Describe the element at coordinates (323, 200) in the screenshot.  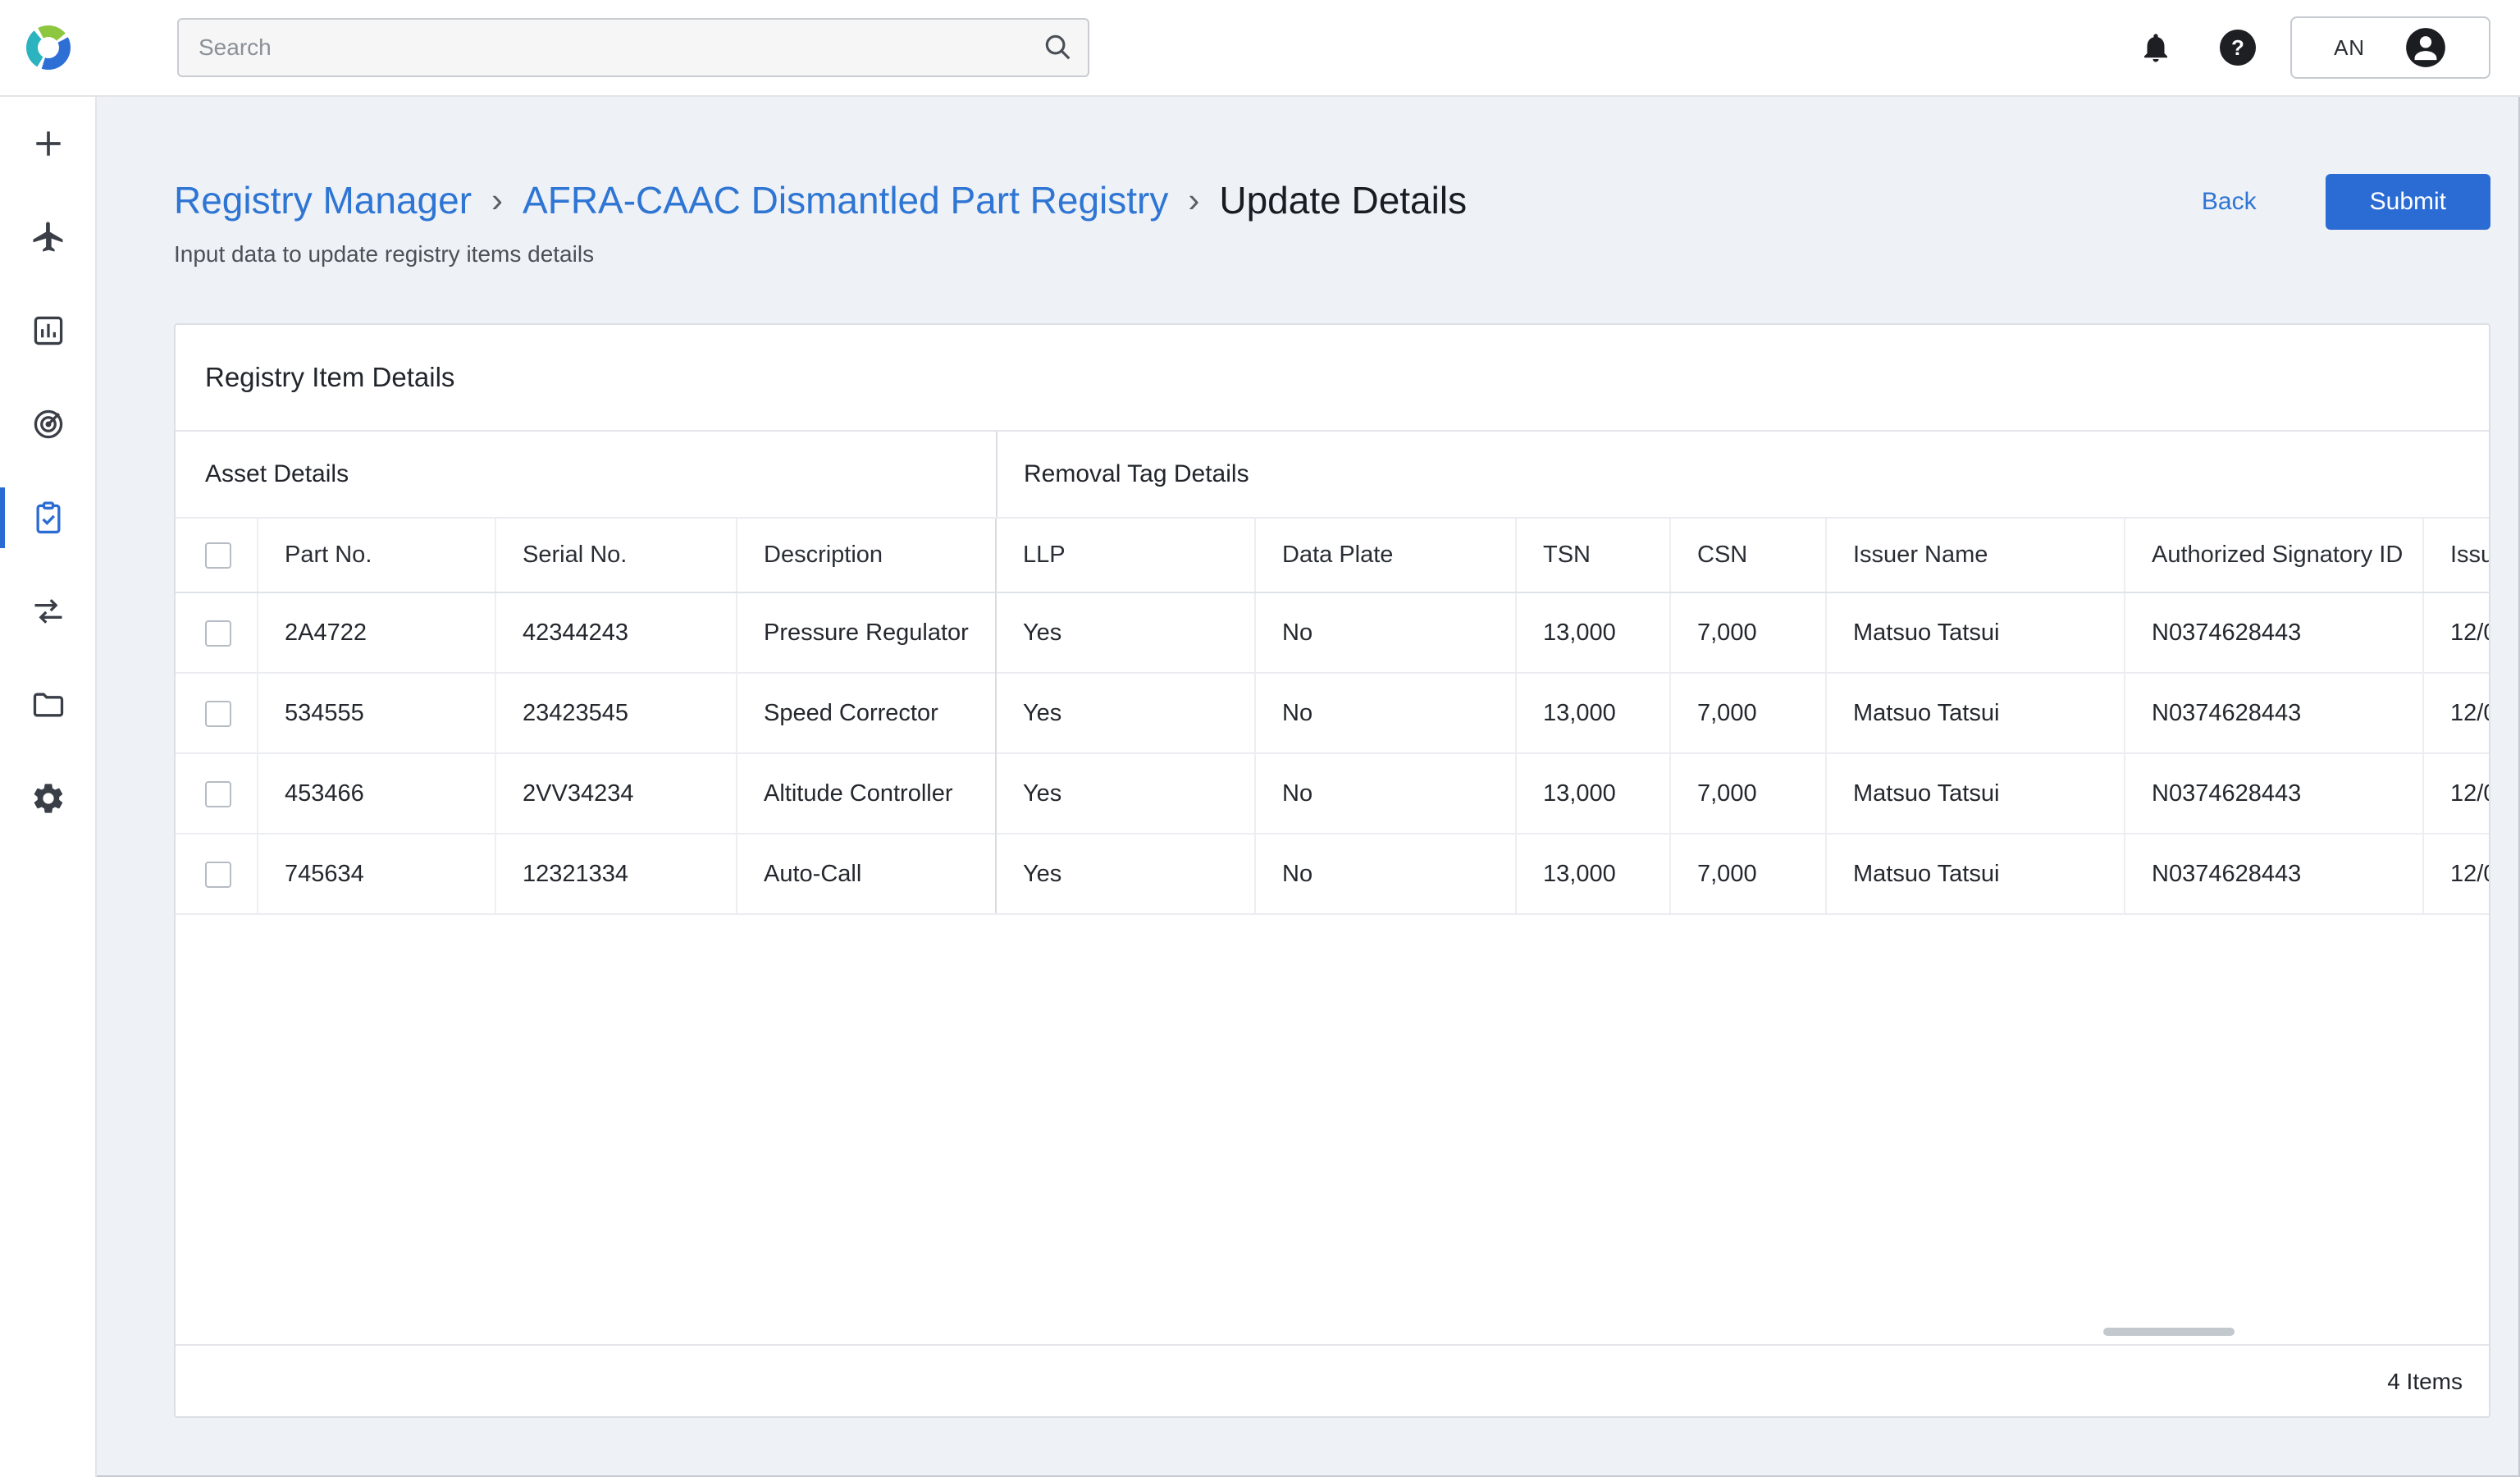
I see `breadcrumb-link-registry-manager: Registry Manager` at that location.